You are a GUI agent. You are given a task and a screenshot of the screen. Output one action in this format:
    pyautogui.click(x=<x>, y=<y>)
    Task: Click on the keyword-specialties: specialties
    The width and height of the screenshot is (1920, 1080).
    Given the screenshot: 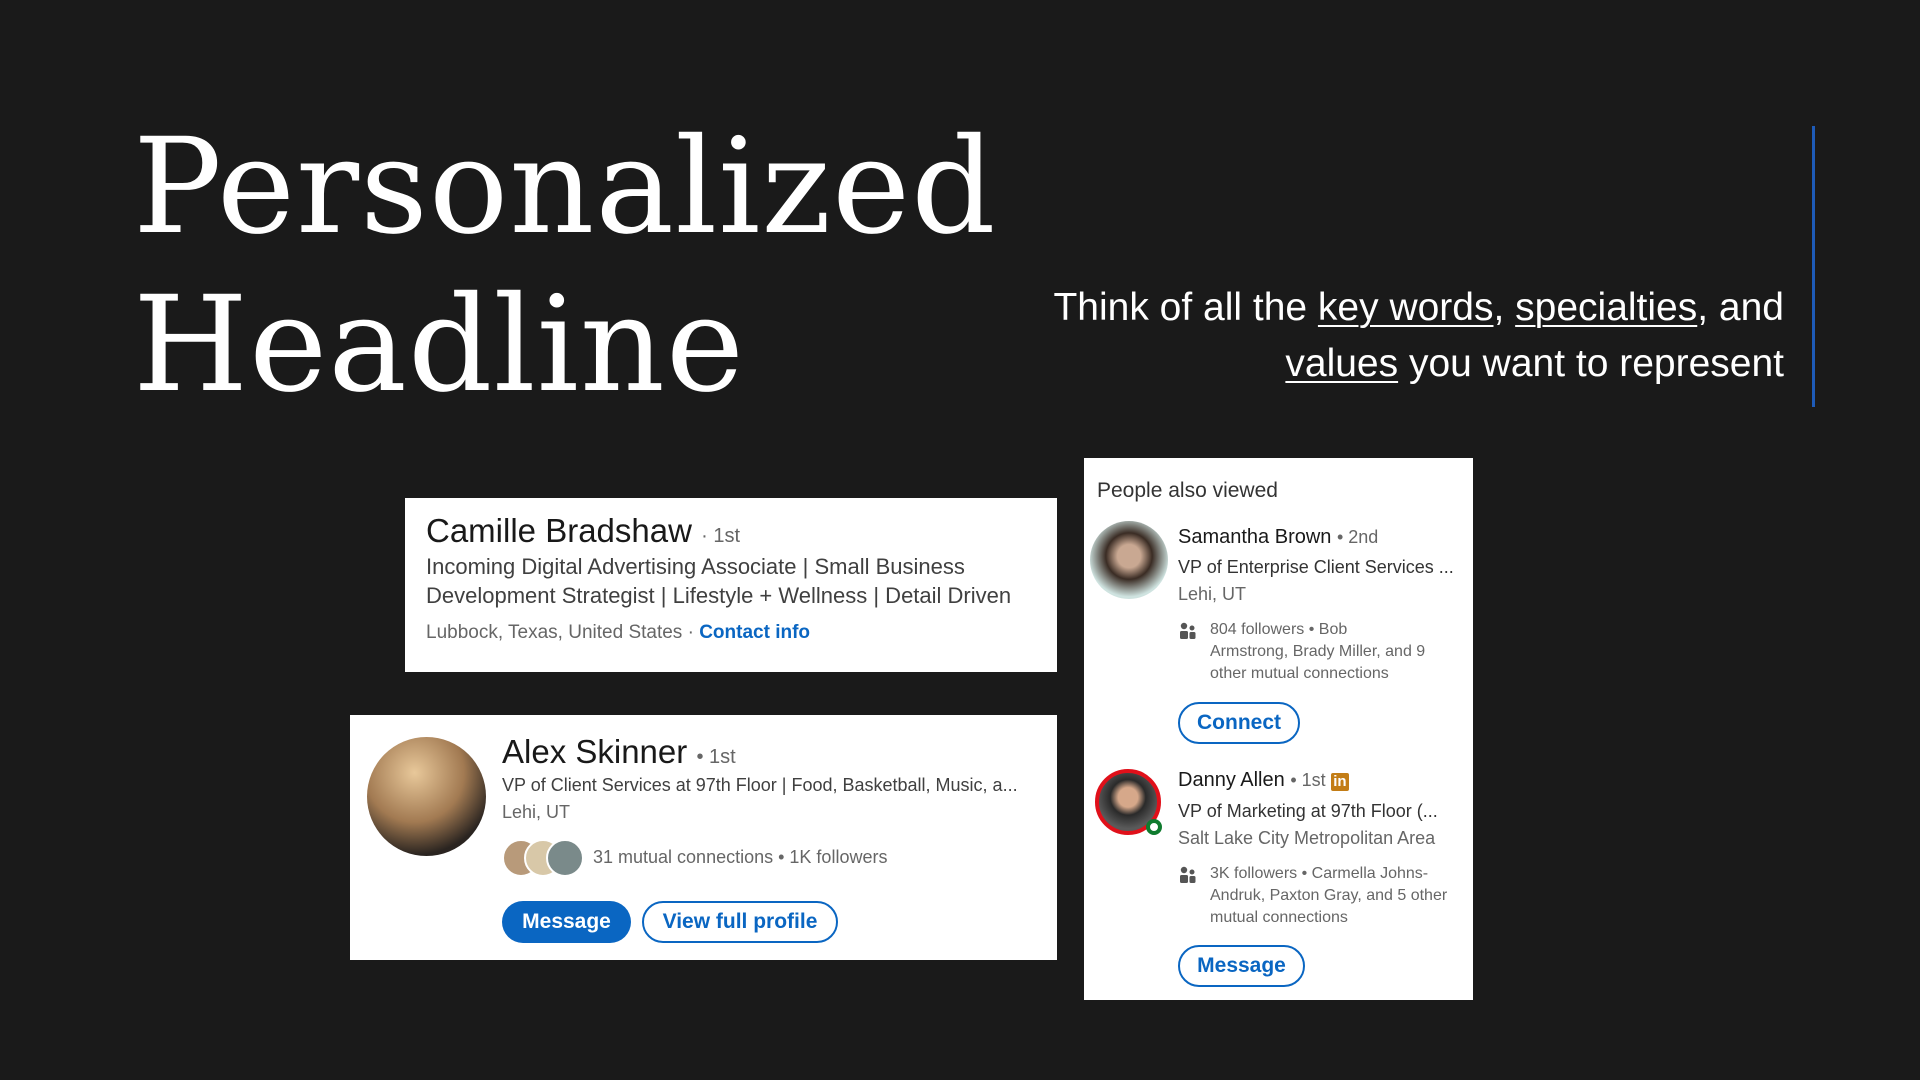 What is the action you would take?
    pyautogui.click(x=1606, y=307)
    